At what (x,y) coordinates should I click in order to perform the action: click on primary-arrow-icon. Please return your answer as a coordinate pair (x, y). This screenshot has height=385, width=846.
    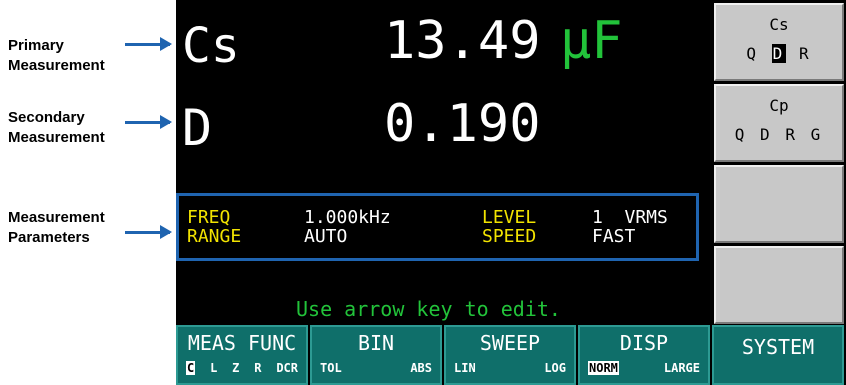
    Looking at the image, I should click on (148, 44).